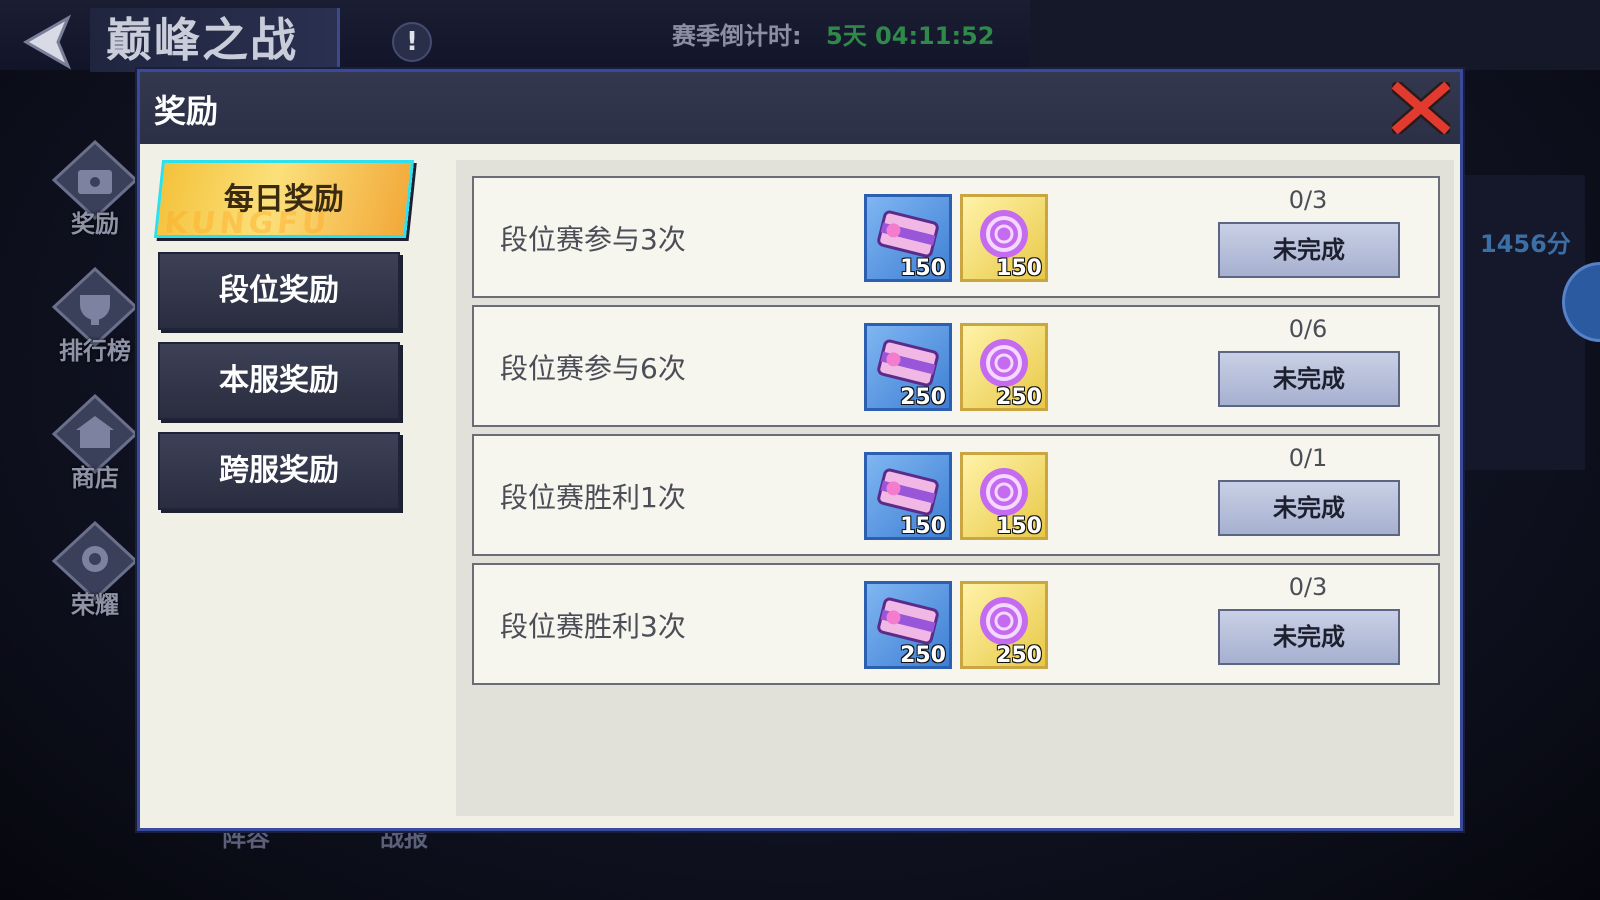 Image resolution: width=1600 pixels, height=900 pixels. Describe the element at coordinates (593, 368) in the screenshot. I see `task-name: 段位赛参与6次` at that location.